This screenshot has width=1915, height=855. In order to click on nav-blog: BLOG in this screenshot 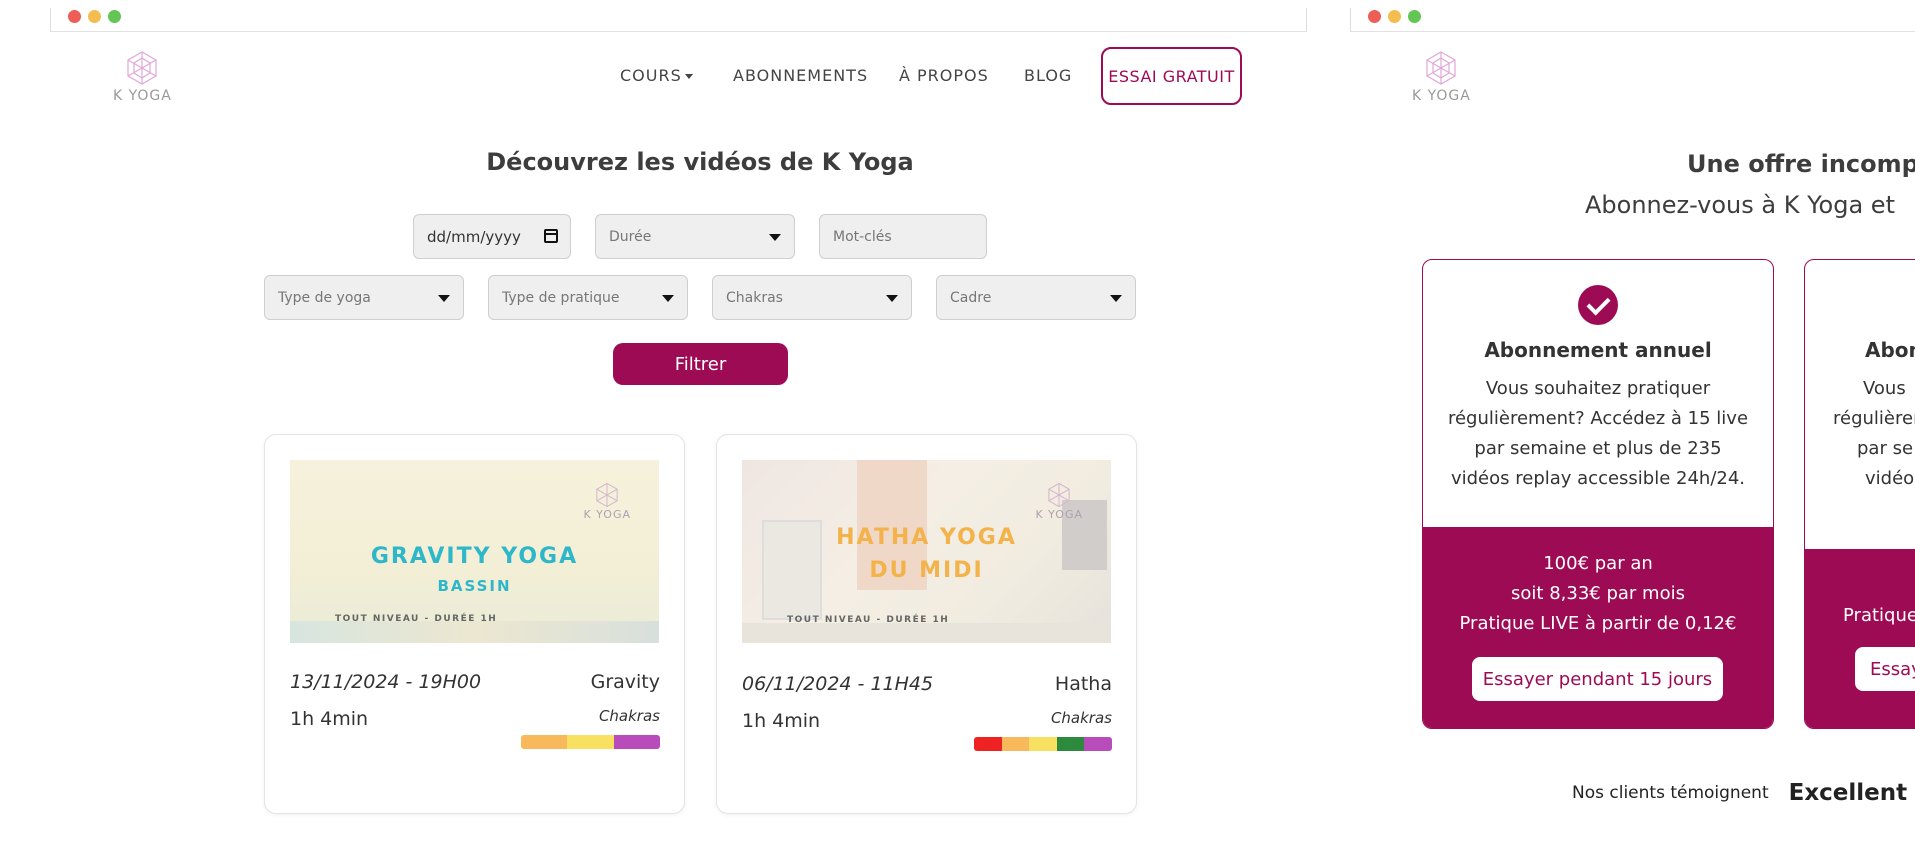, I will do `click(1048, 75)`.